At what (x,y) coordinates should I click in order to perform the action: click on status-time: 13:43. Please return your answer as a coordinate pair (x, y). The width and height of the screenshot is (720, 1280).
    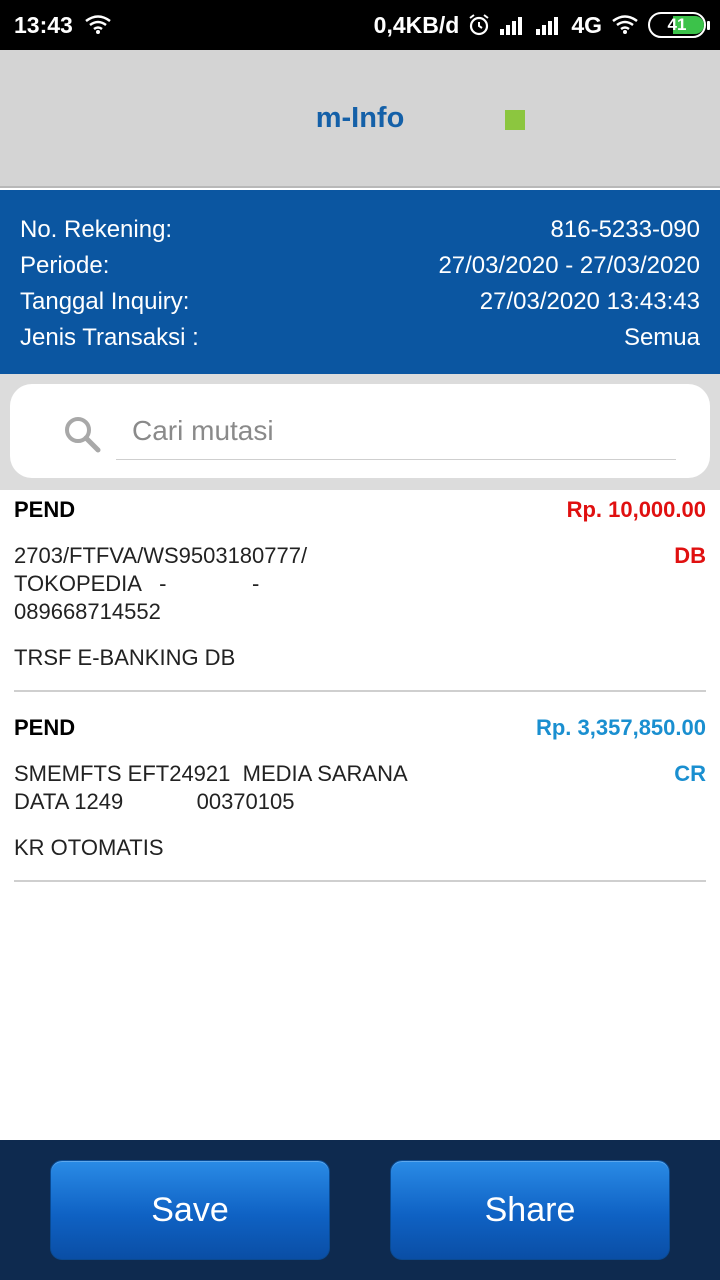
    Looking at the image, I should click on (43, 24).